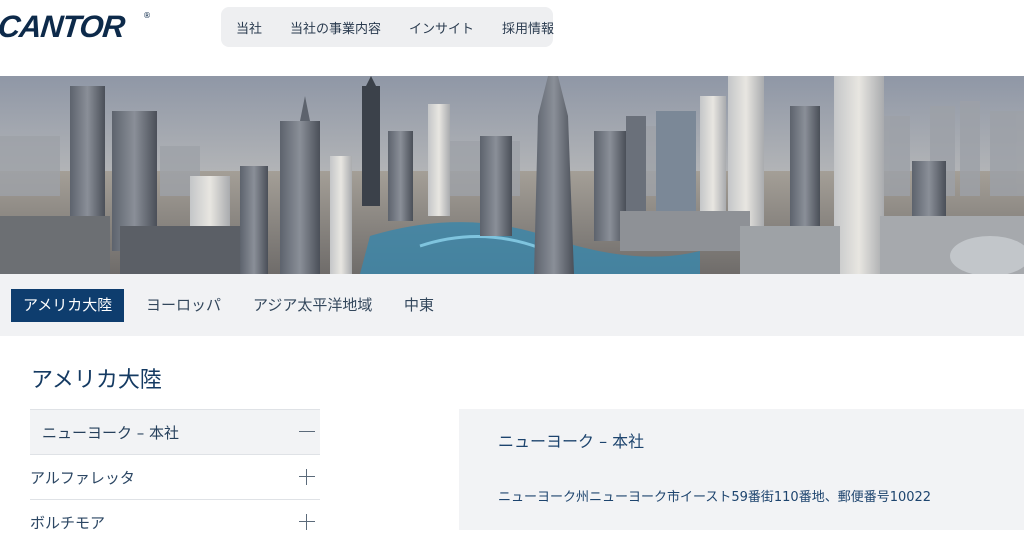 Image resolution: width=1024 pixels, height=544 pixels. What do you see at coordinates (419, 305) in the screenshot?
I see `tab-middle-east: 中東` at bounding box center [419, 305].